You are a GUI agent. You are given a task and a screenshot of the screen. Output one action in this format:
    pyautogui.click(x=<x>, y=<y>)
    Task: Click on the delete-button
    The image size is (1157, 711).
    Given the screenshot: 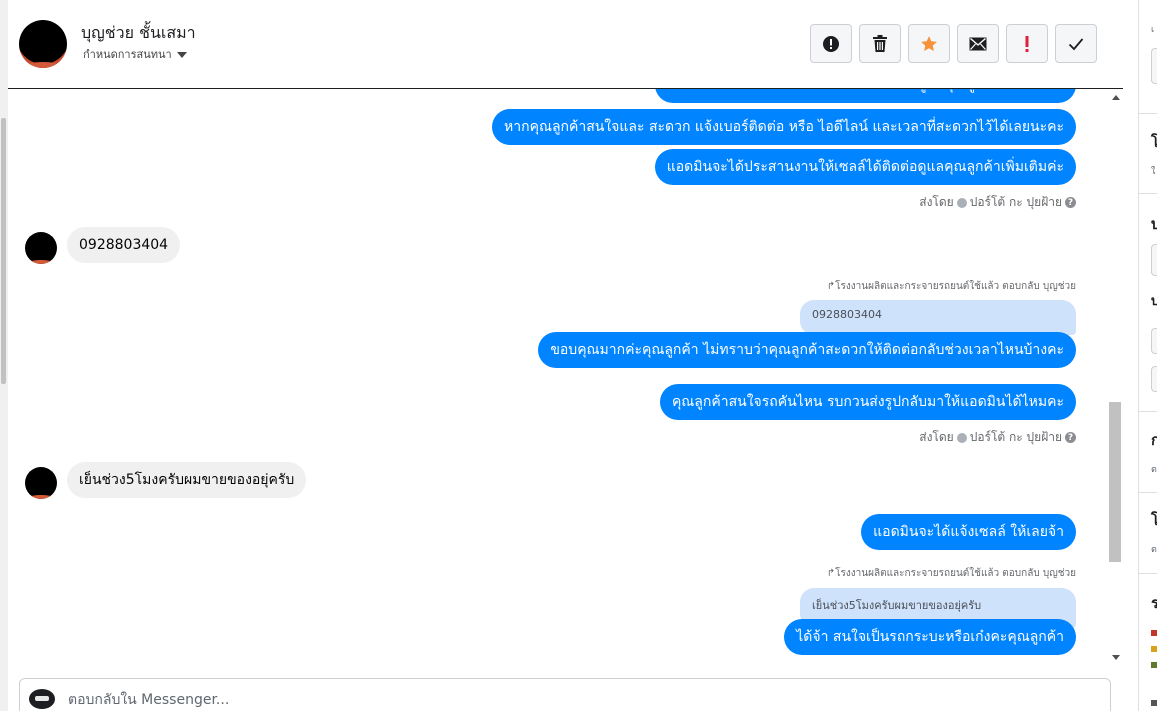 What is the action you would take?
    pyautogui.click(x=880, y=43)
    